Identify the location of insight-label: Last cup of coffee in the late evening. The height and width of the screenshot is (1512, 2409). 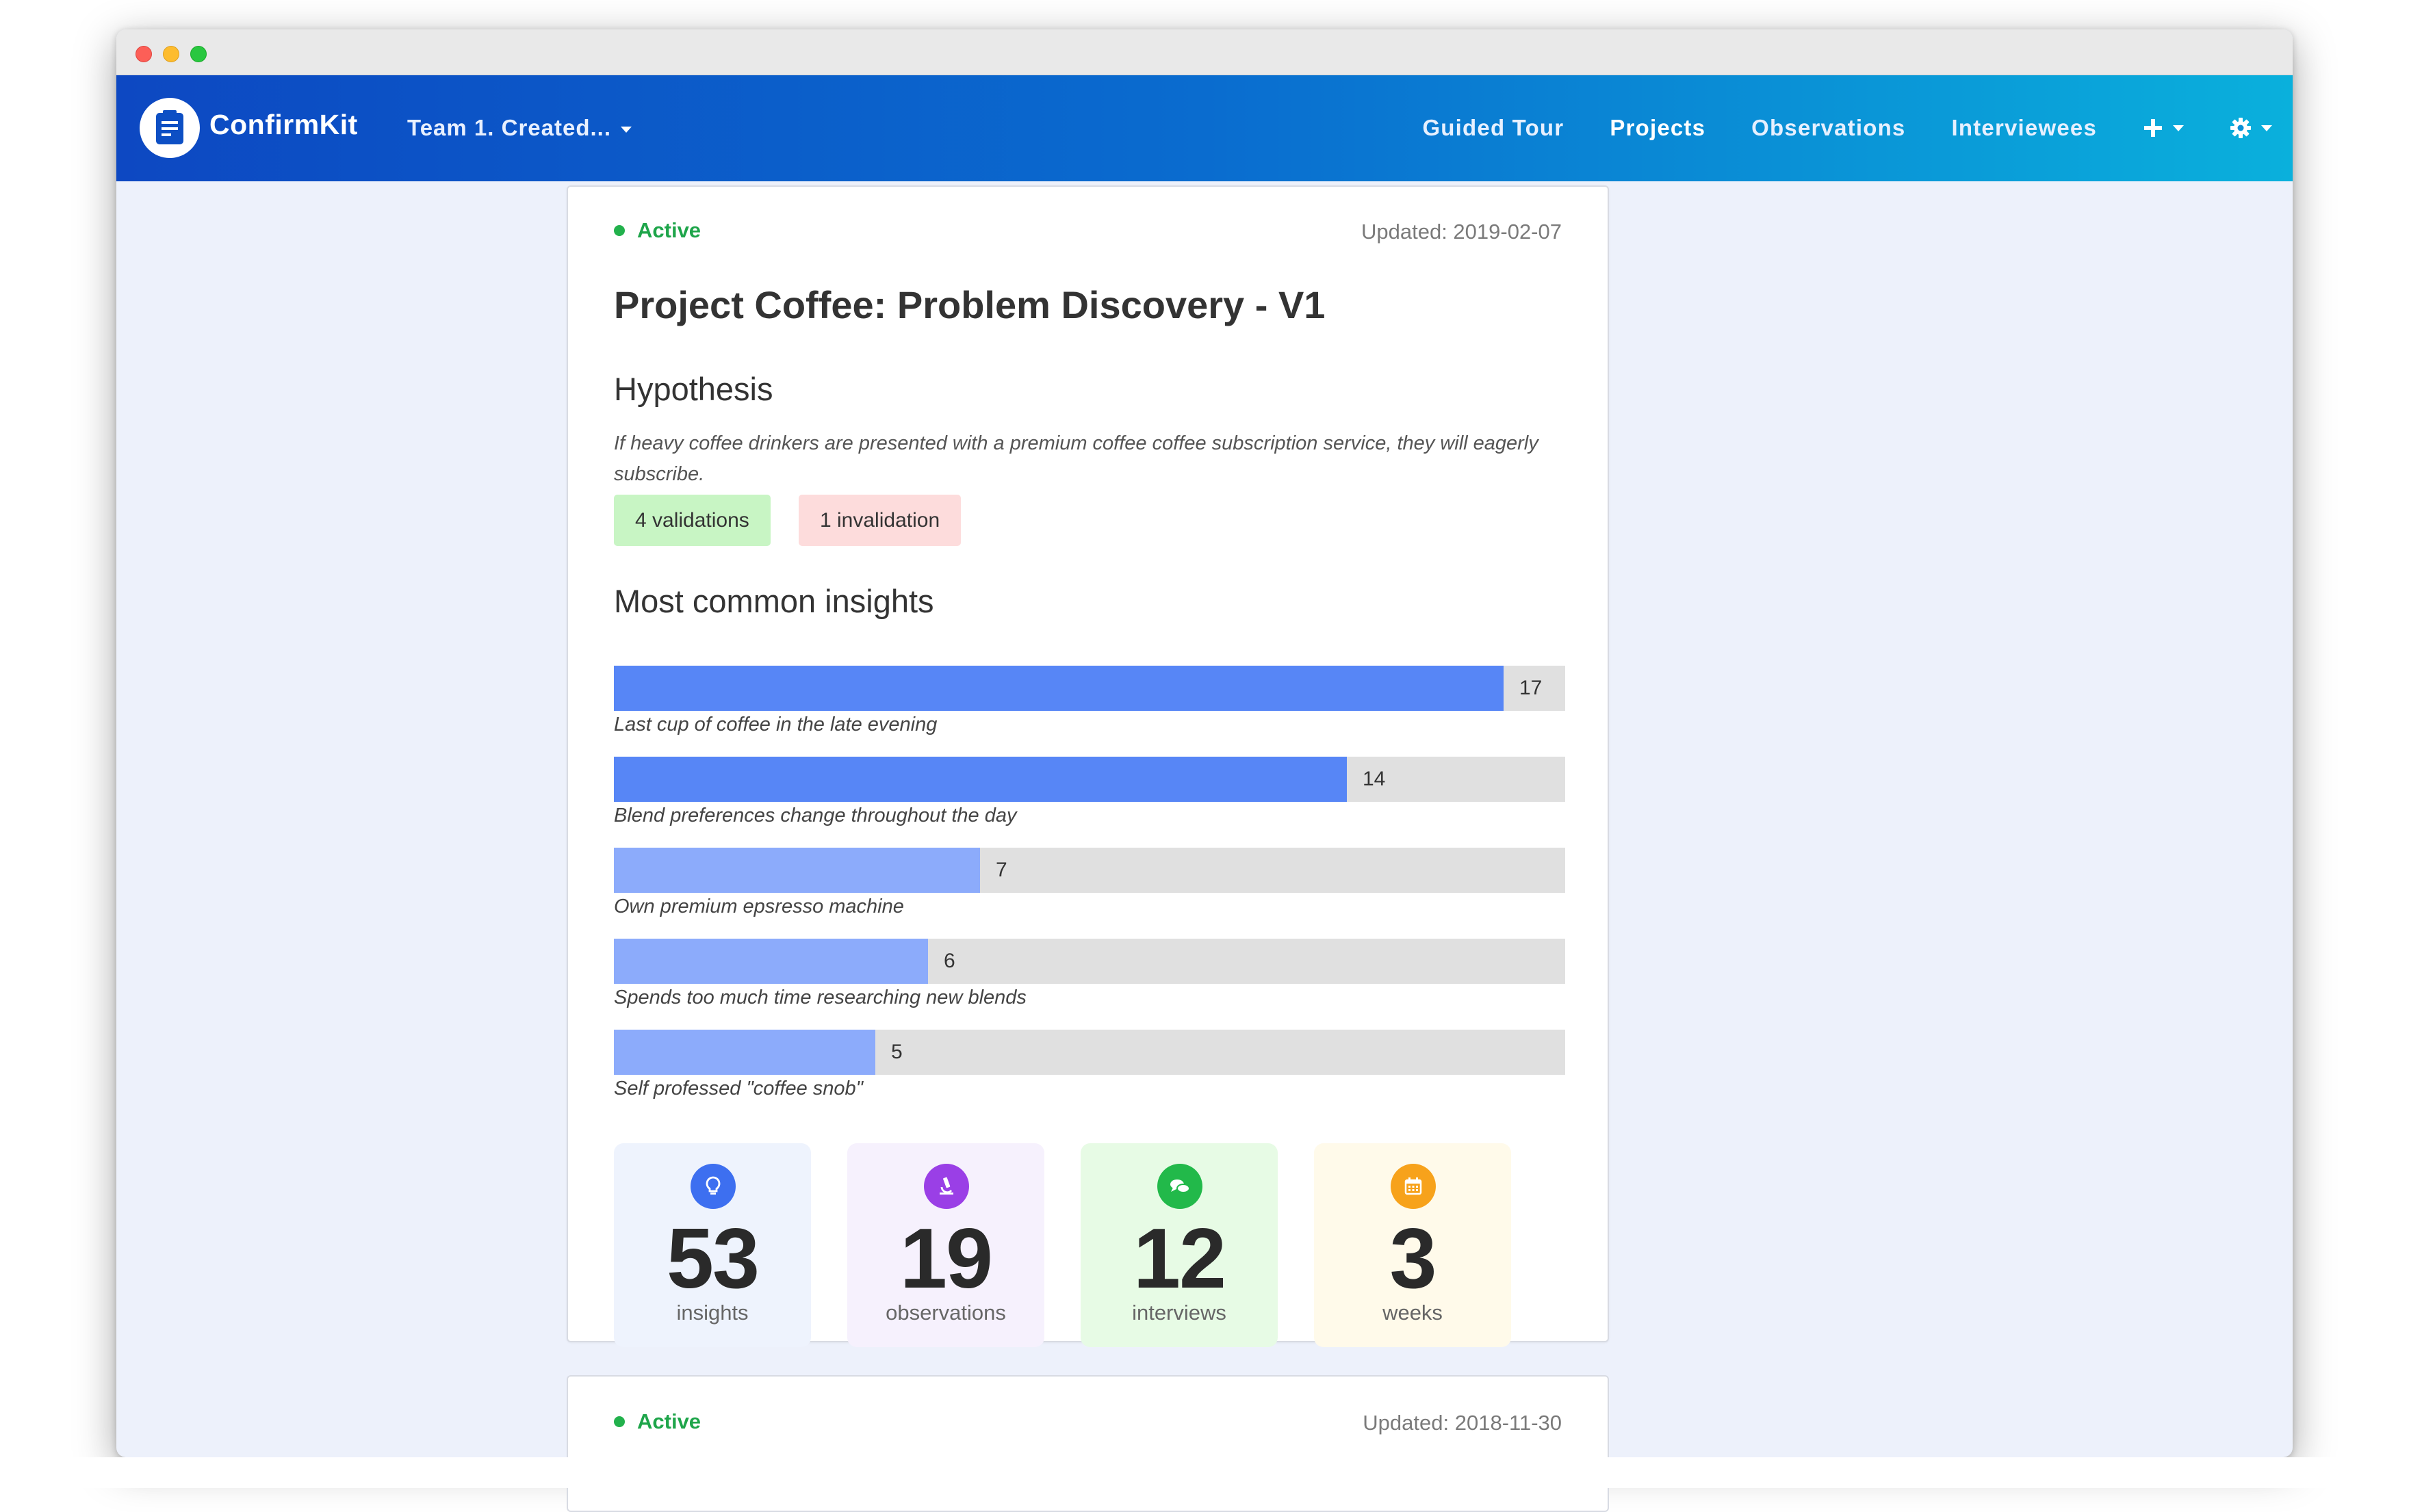
(776, 724).